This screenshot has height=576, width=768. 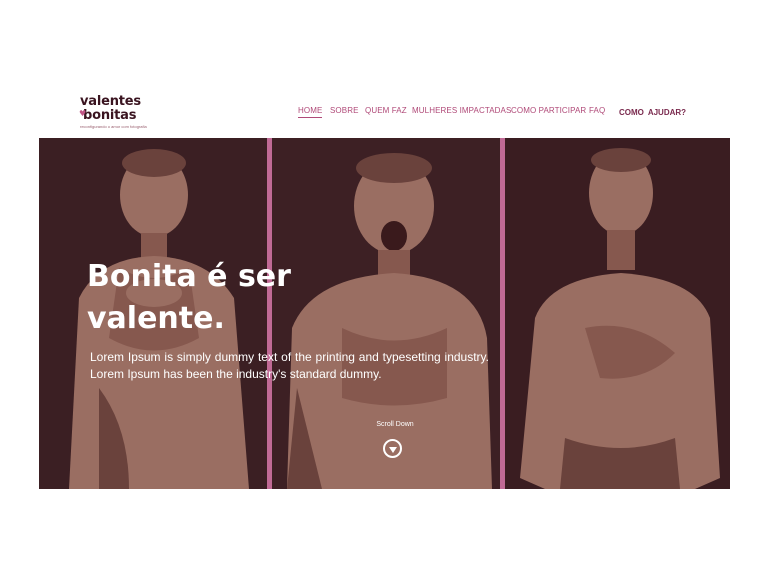 What do you see at coordinates (548, 110) in the screenshot?
I see `nav-como-participar: COMO PARTICIPAR` at bounding box center [548, 110].